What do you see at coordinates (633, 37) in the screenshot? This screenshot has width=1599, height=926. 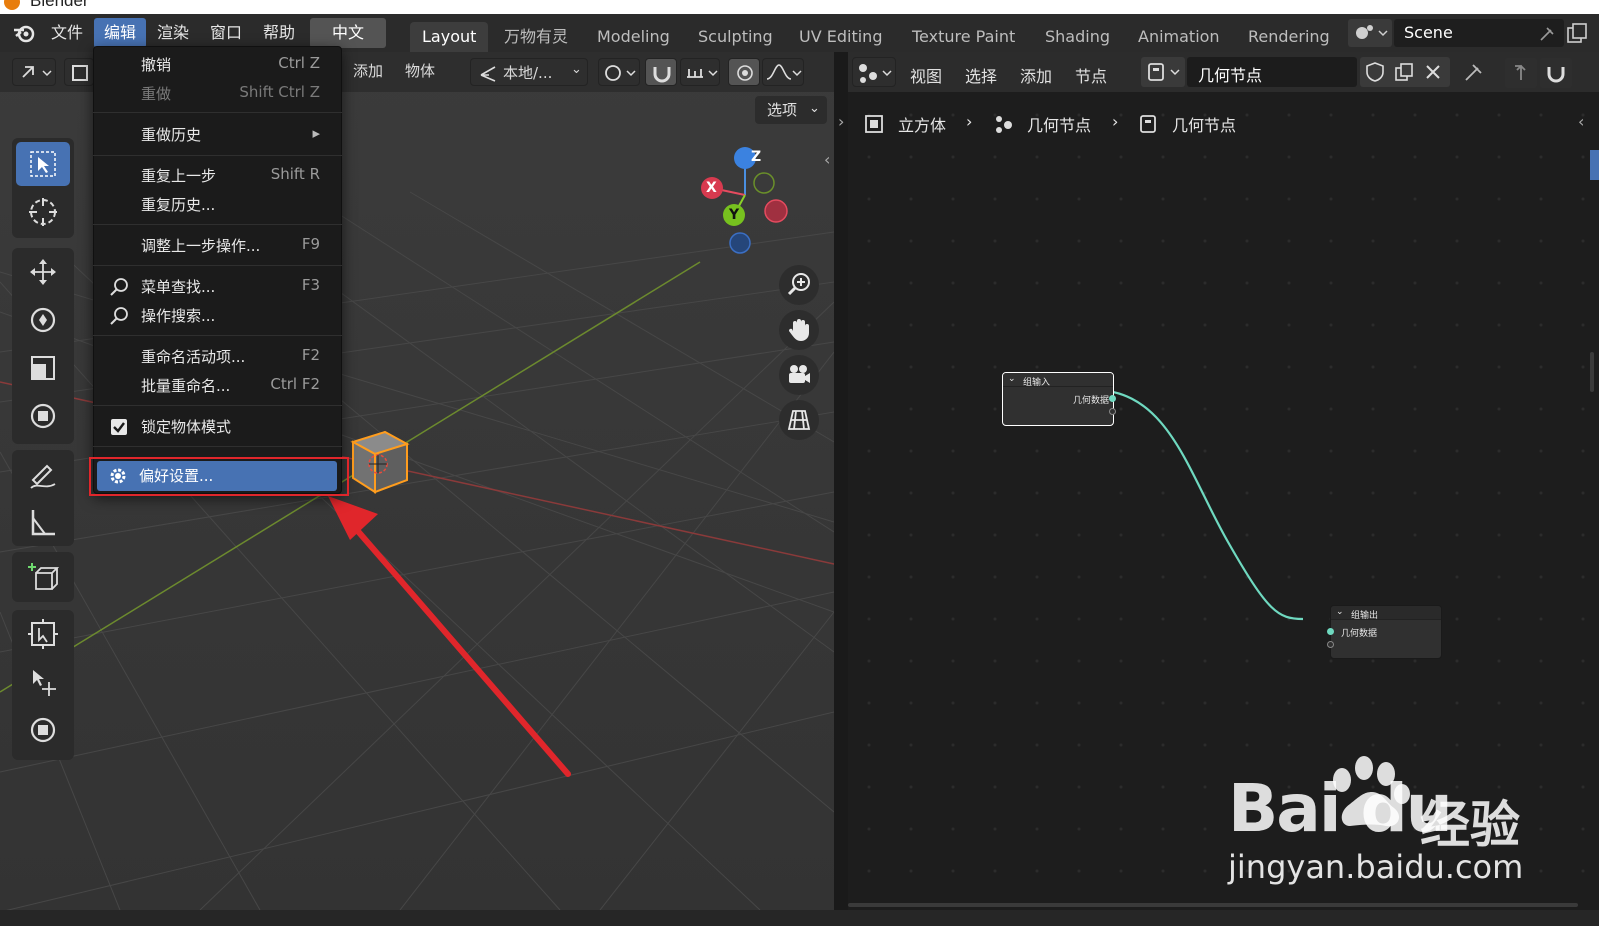 I see `tab-modeling: Modeling` at bounding box center [633, 37].